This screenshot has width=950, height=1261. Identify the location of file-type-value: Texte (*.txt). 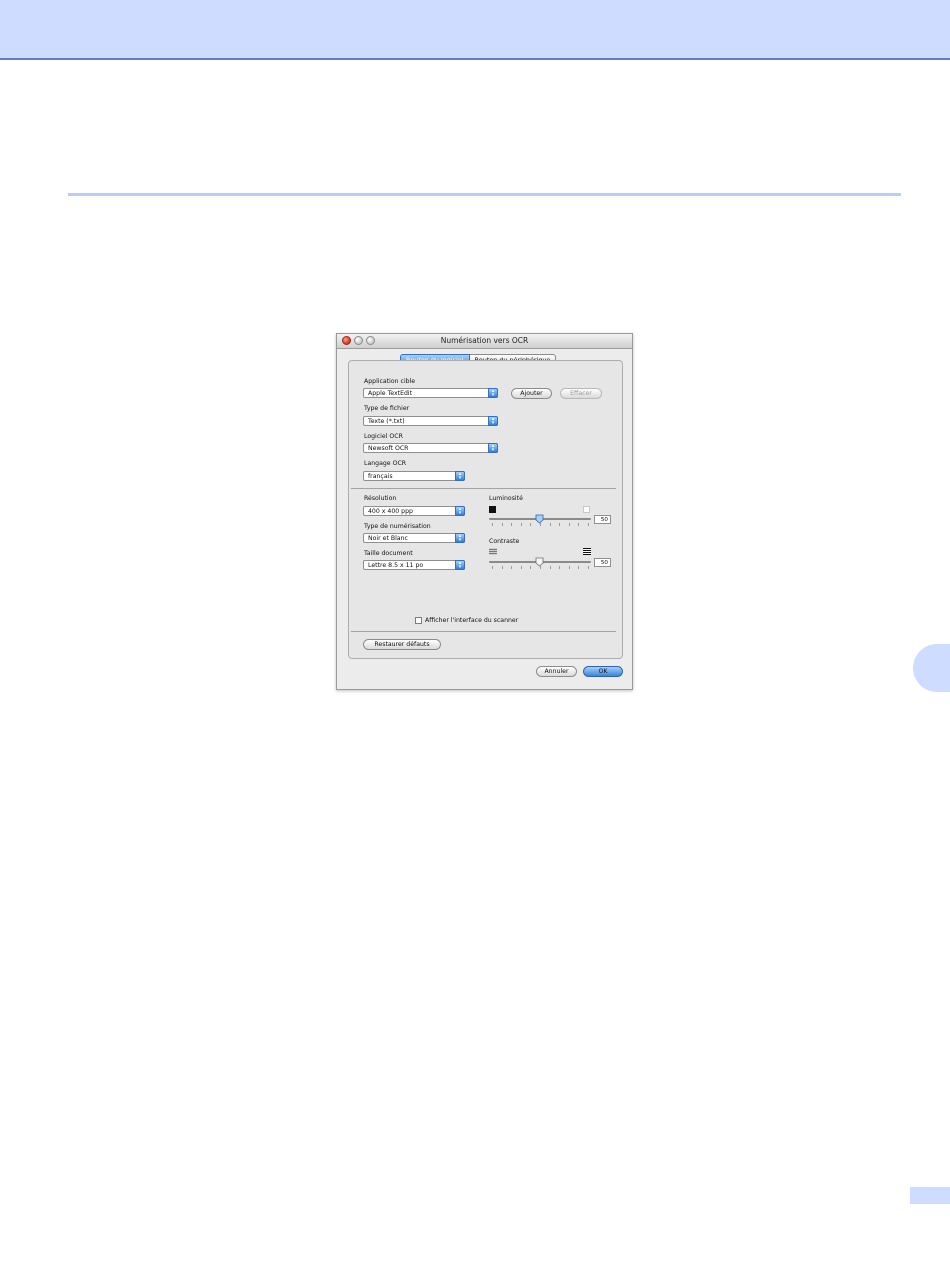
(386, 421).